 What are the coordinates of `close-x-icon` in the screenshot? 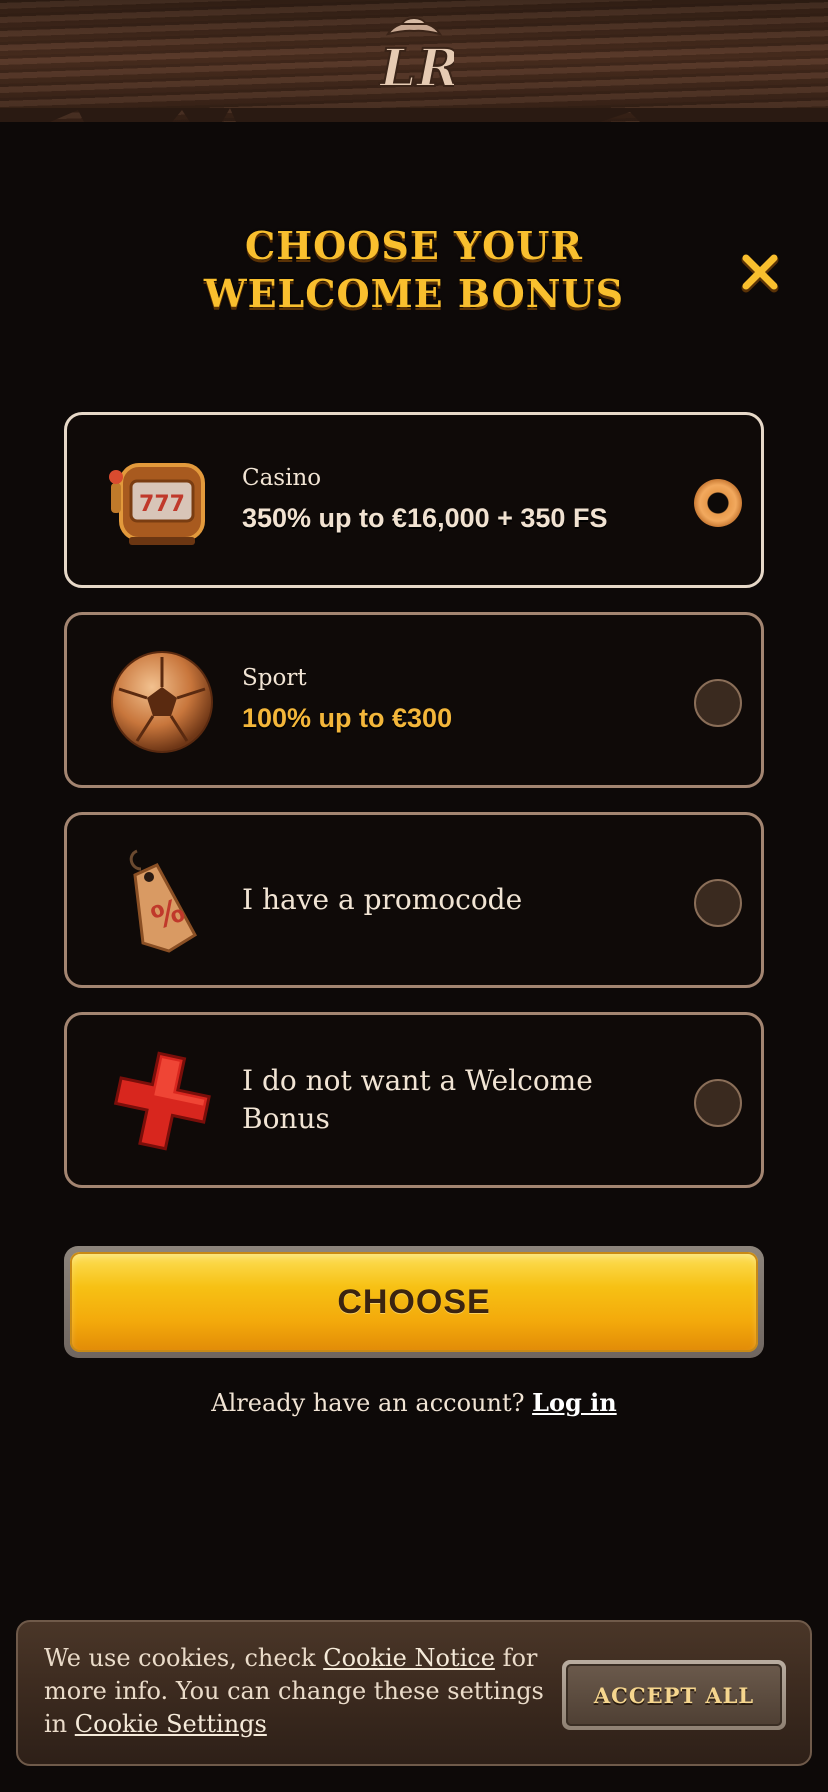 It's located at (760, 273).